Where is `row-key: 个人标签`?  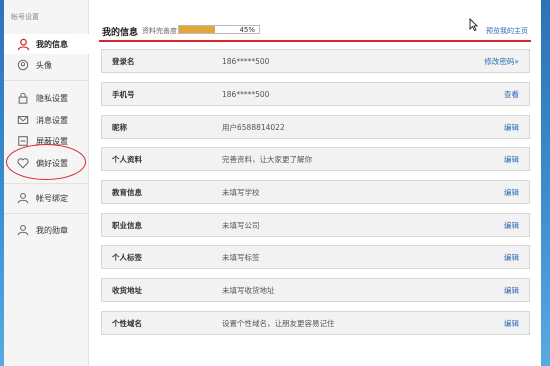
row-key: 个人标签 is located at coordinates (127, 257).